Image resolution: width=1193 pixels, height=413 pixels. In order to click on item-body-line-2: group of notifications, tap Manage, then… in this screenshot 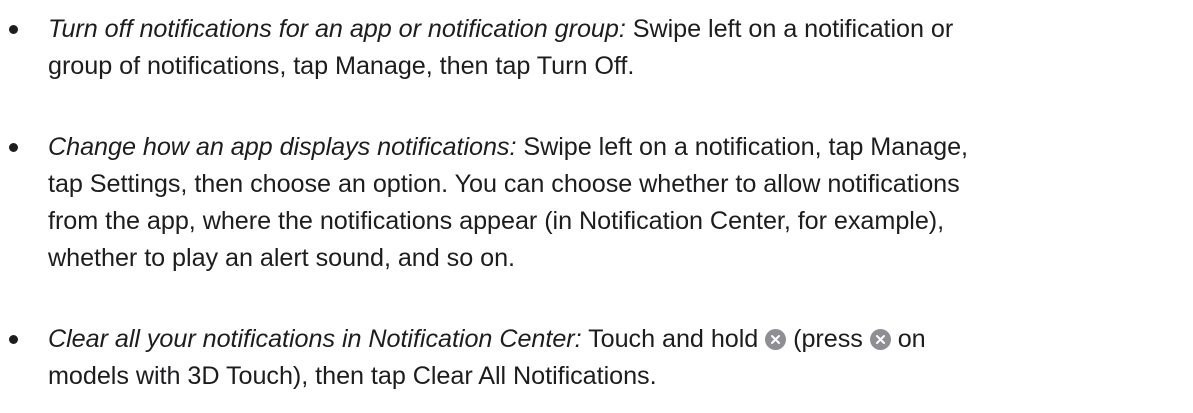, I will do `click(341, 66)`.